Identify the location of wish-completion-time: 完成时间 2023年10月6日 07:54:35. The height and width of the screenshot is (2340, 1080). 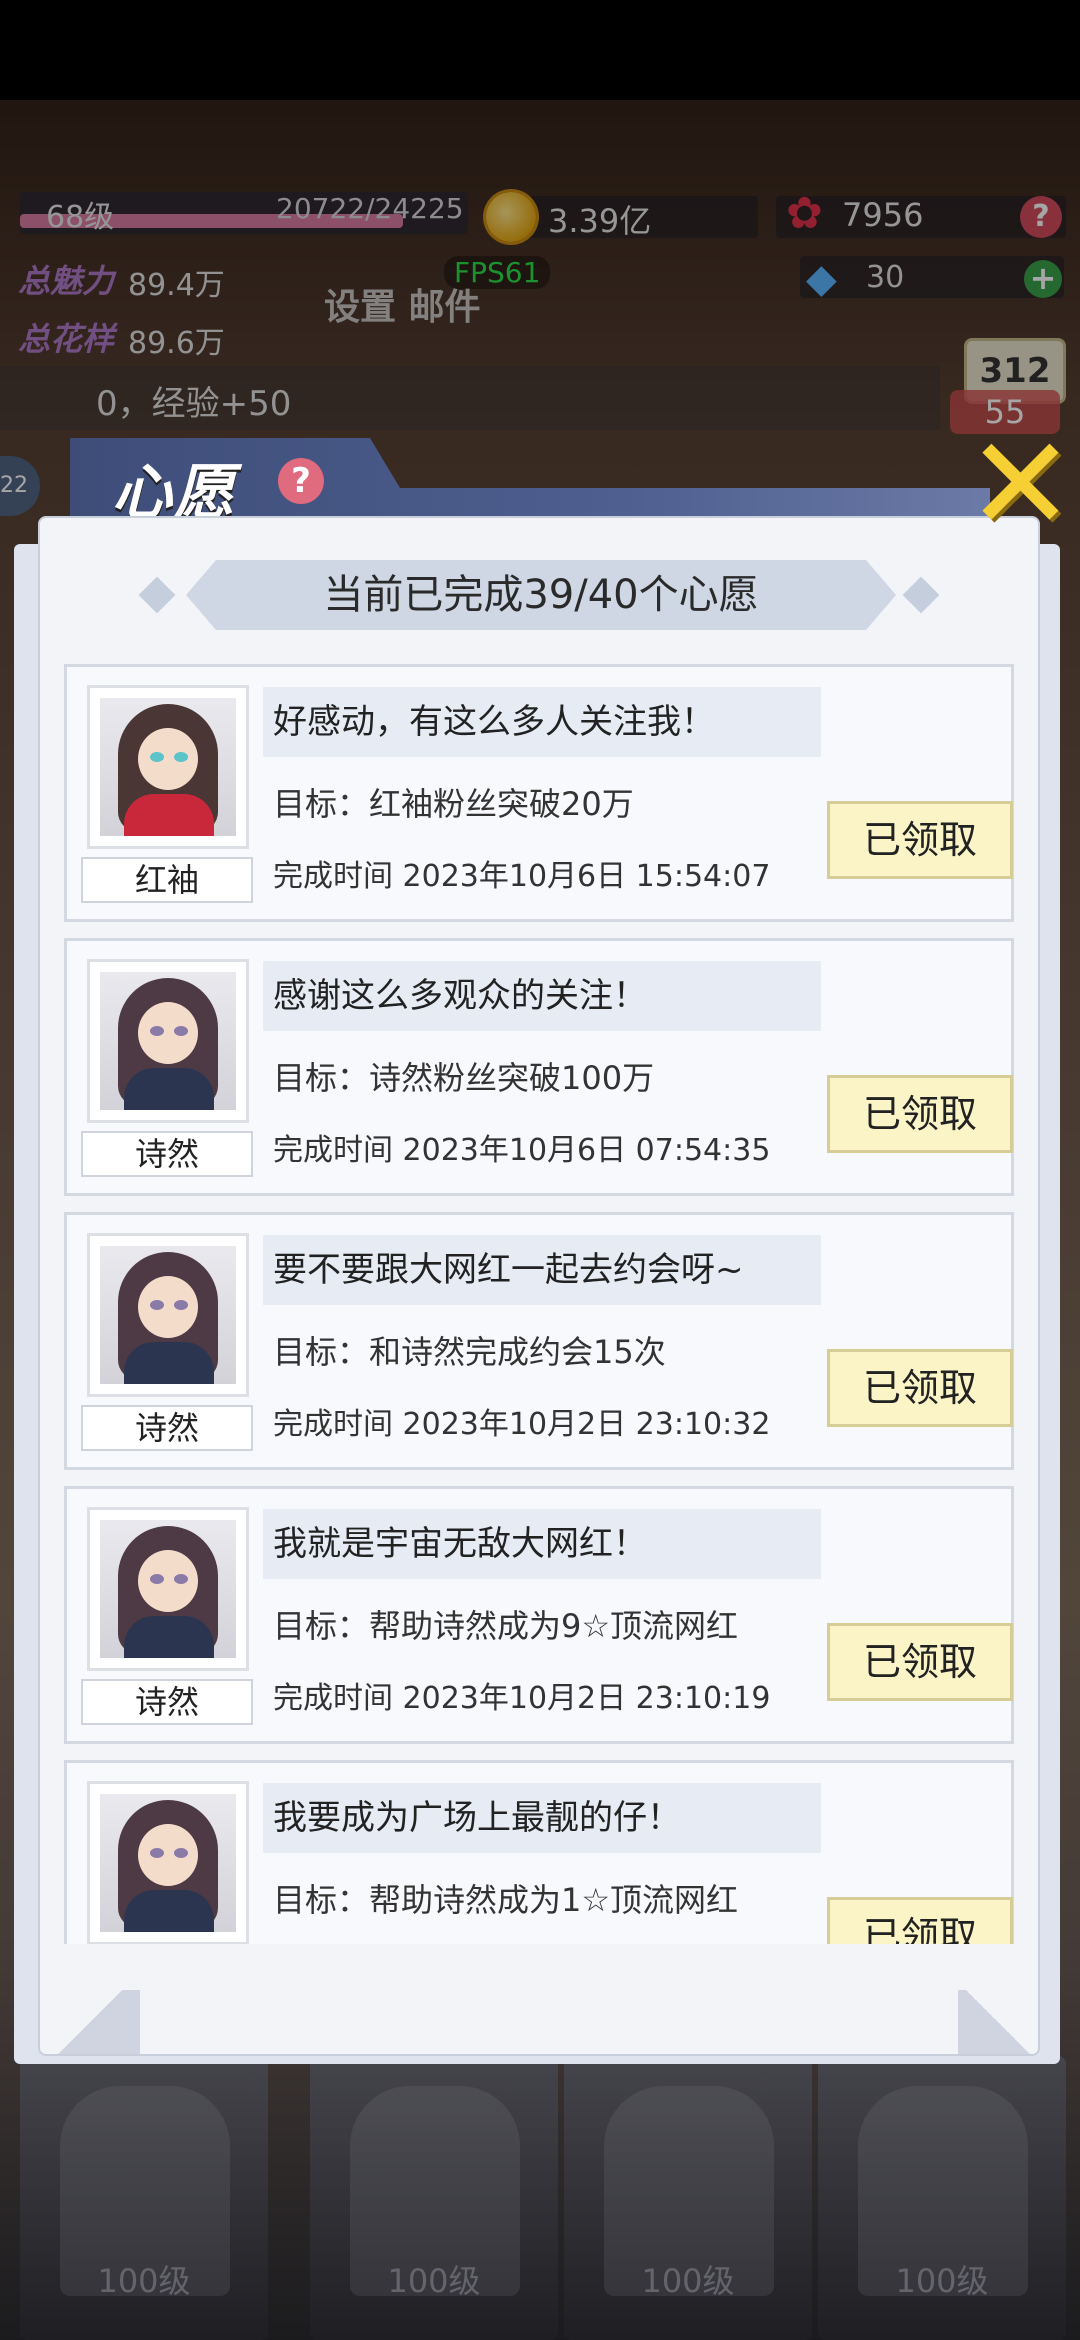
(522, 1150).